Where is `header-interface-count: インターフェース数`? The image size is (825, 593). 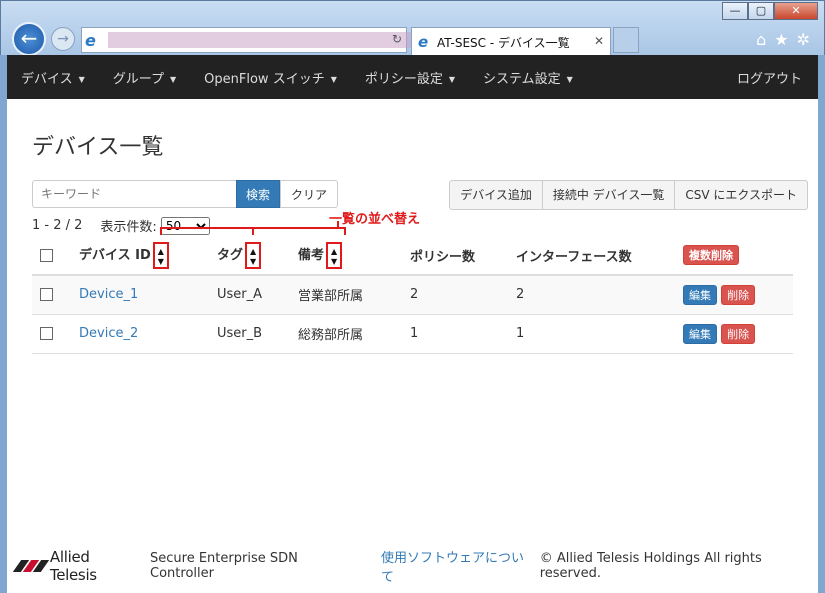
header-interface-count: インターフェース数 is located at coordinates (599, 256).